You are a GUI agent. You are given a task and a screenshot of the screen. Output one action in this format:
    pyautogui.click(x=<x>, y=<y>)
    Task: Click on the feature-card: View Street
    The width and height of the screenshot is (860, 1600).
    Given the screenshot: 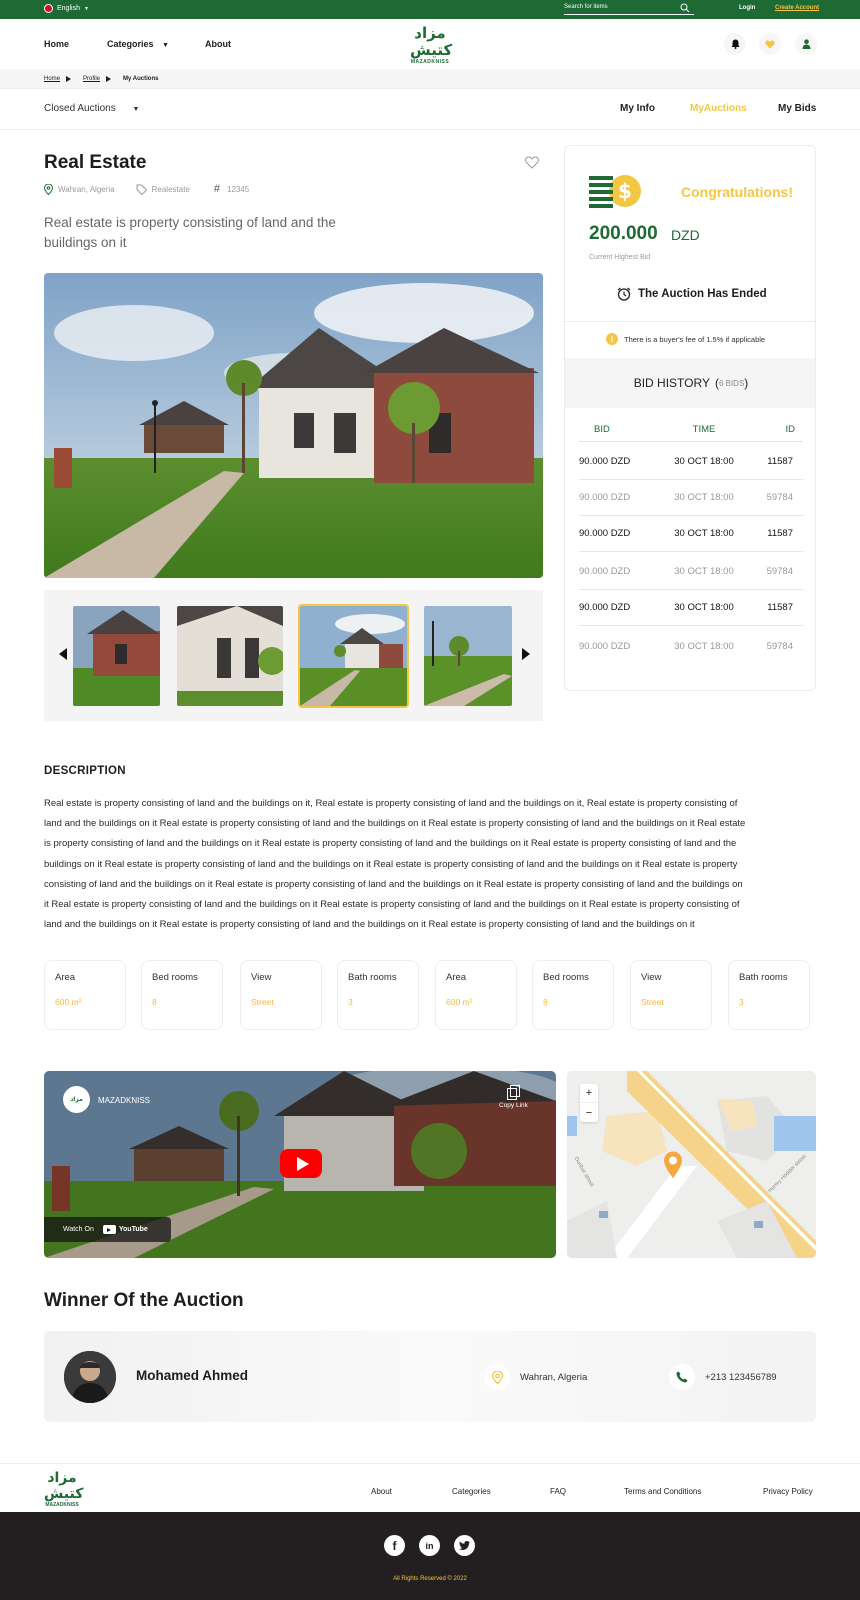 What is the action you would take?
    pyautogui.click(x=671, y=995)
    